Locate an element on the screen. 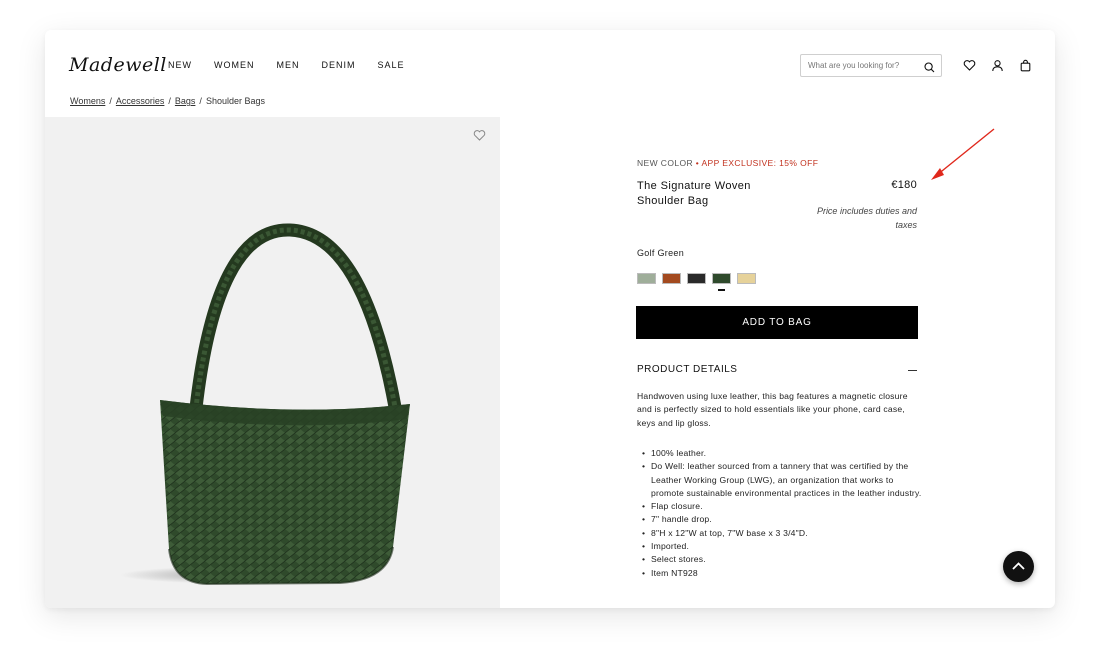 The width and height of the screenshot is (1100, 655). search-icon is located at coordinates (929, 69).